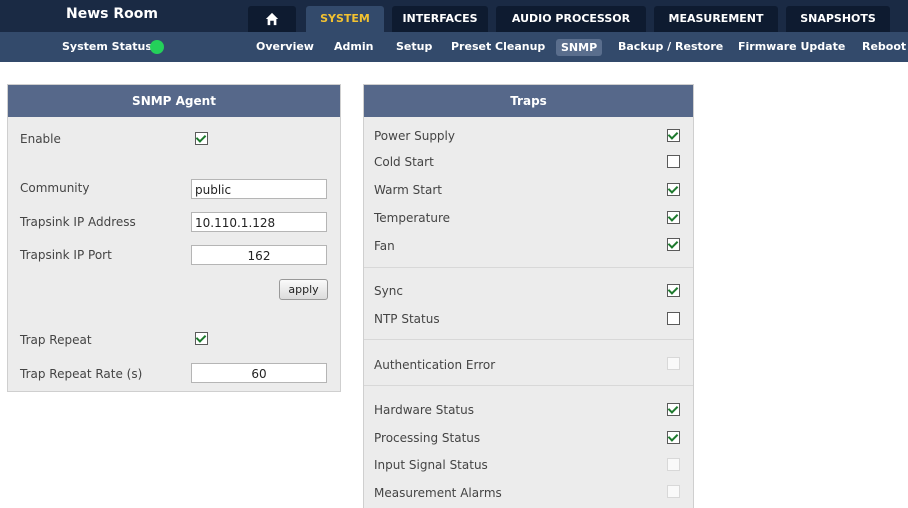  What do you see at coordinates (78, 222) in the screenshot?
I see `trapsink-ip-label: Trapsink IP Address` at bounding box center [78, 222].